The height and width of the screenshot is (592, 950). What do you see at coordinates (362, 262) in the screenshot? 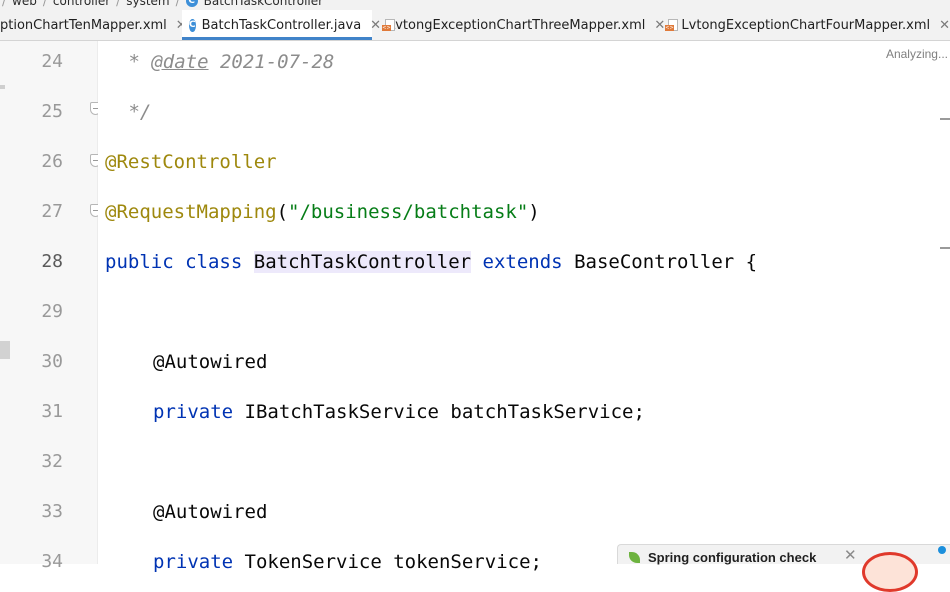
I see `class-name-highlight: BatchTaskController` at bounding box center [362, 262].